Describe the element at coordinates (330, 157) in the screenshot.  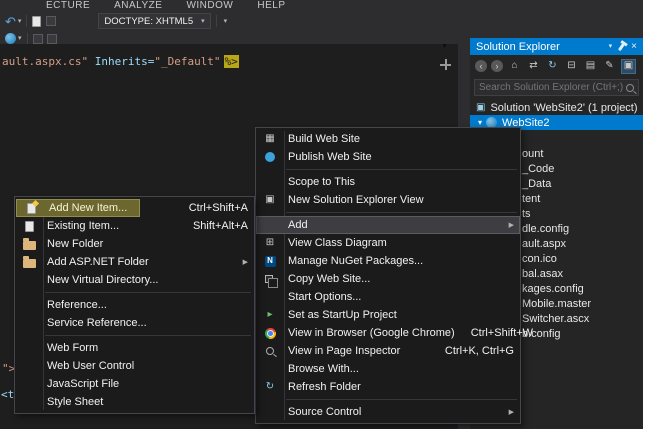
I see `menu-item-label: Publish Web Site` at that location.